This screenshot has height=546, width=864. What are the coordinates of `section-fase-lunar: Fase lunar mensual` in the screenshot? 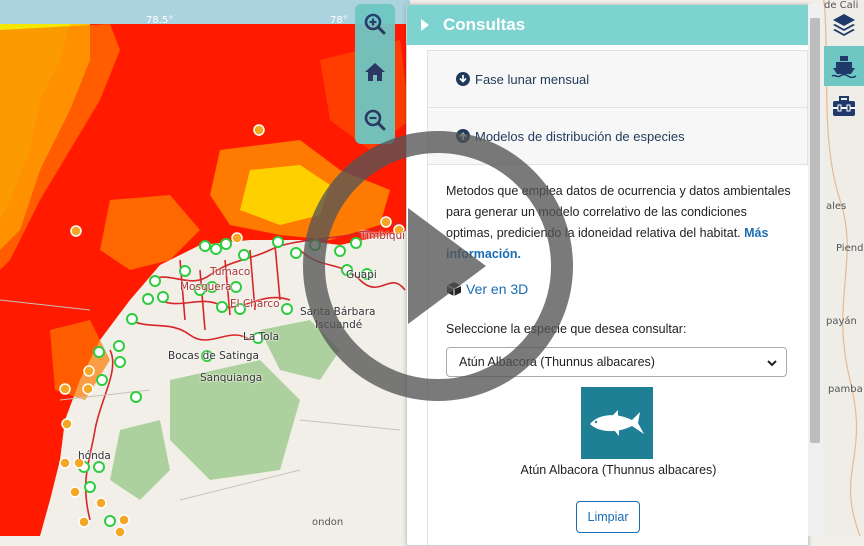 It's located at (617, 79).